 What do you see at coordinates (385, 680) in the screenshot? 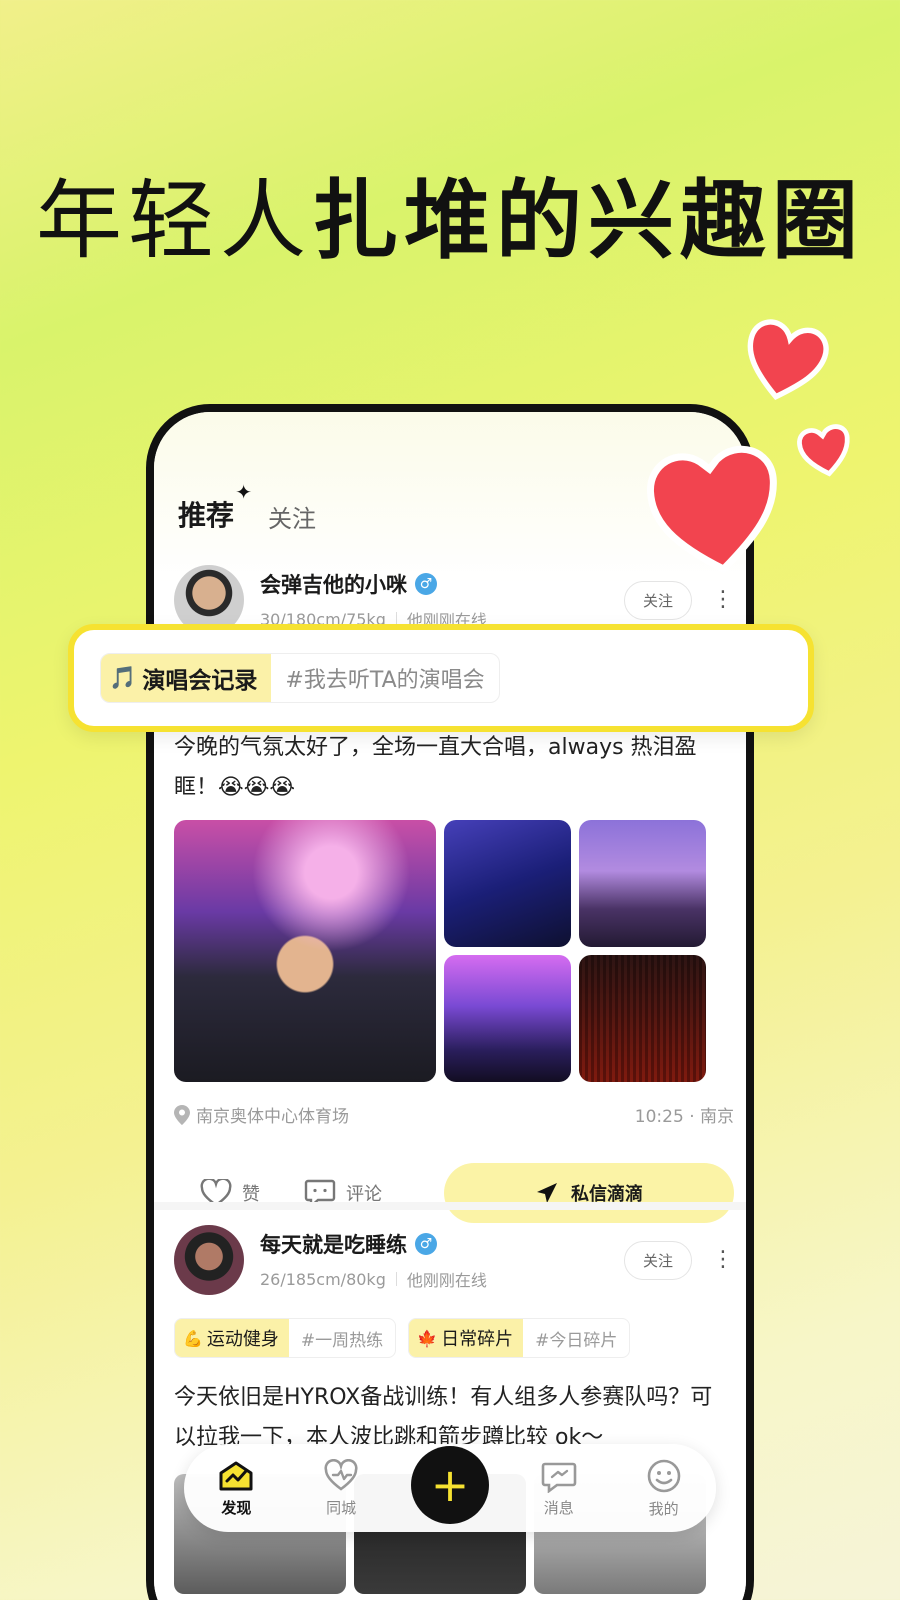
I see `topic-tag: #我去听TA的演唱会` at bounding box center [385, 680].